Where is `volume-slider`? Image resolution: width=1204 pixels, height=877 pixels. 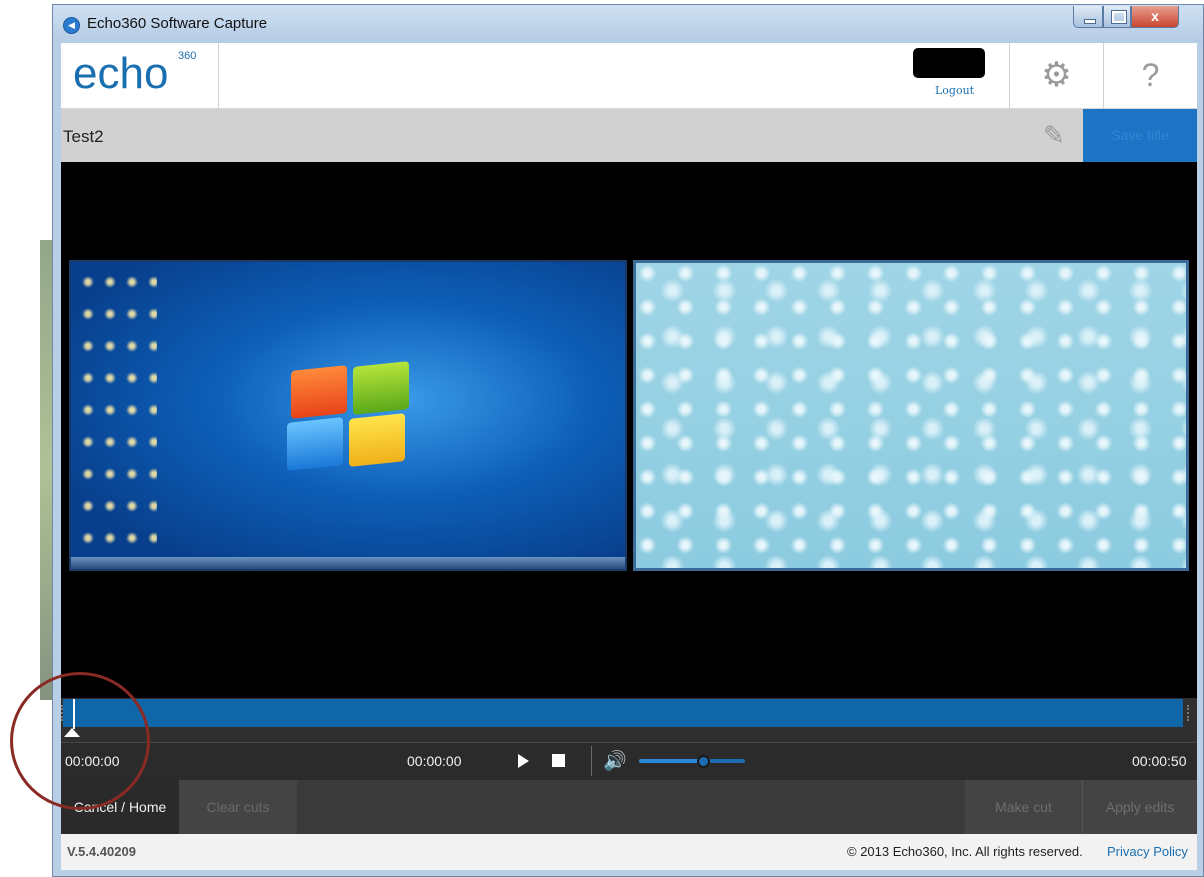 volume-slider is located at coordinates (692, 761).